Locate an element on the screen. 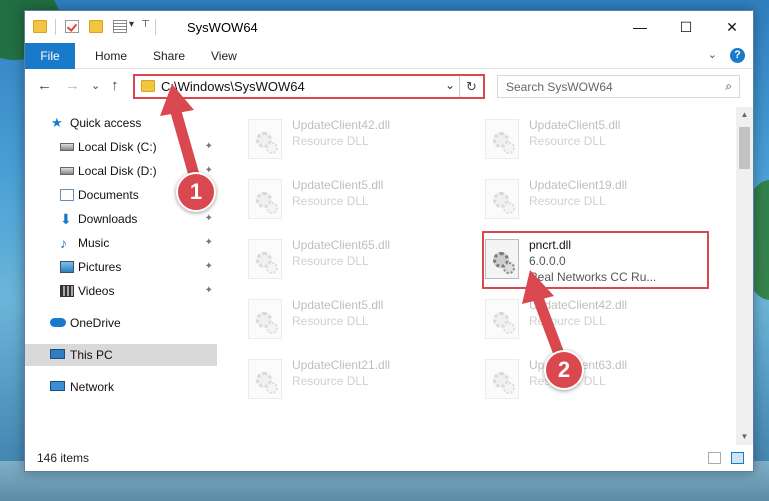 The image size is (769, 501). cloud-icon is located at coordinates (58, 322).